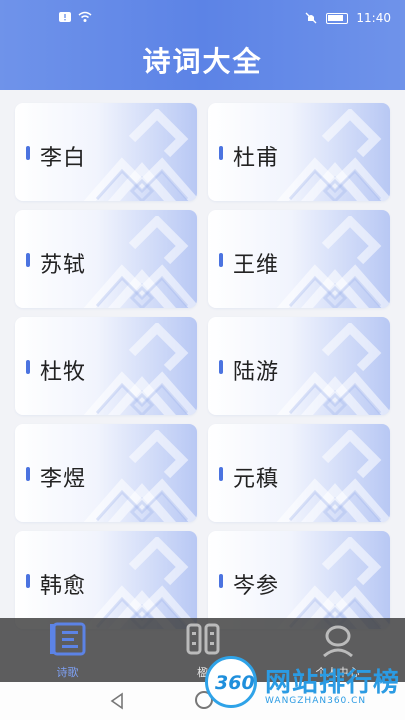 This screenshot has width=405, height=720. Describe the element at coordinates (256, 265) in the screenshot. I see `poet-name: 王维` at that location.